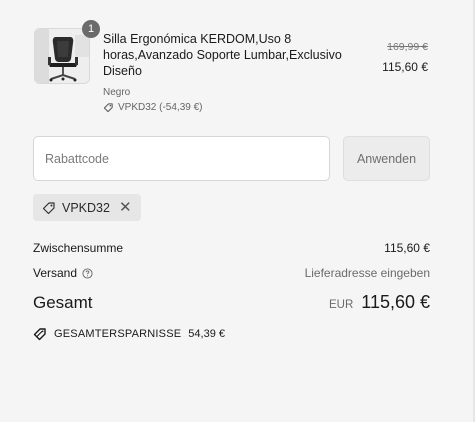 This screenshot has height=422, width=475. I want to click on product-discount: VPKD32 (-54,39 €), so click(153, 107).